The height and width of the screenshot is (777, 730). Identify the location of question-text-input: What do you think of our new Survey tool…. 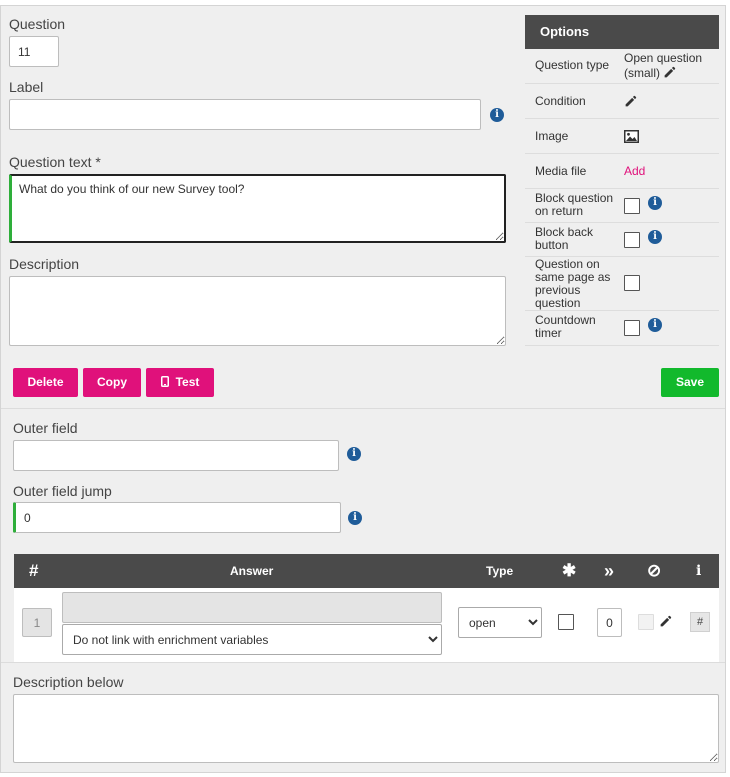
(257, 208).